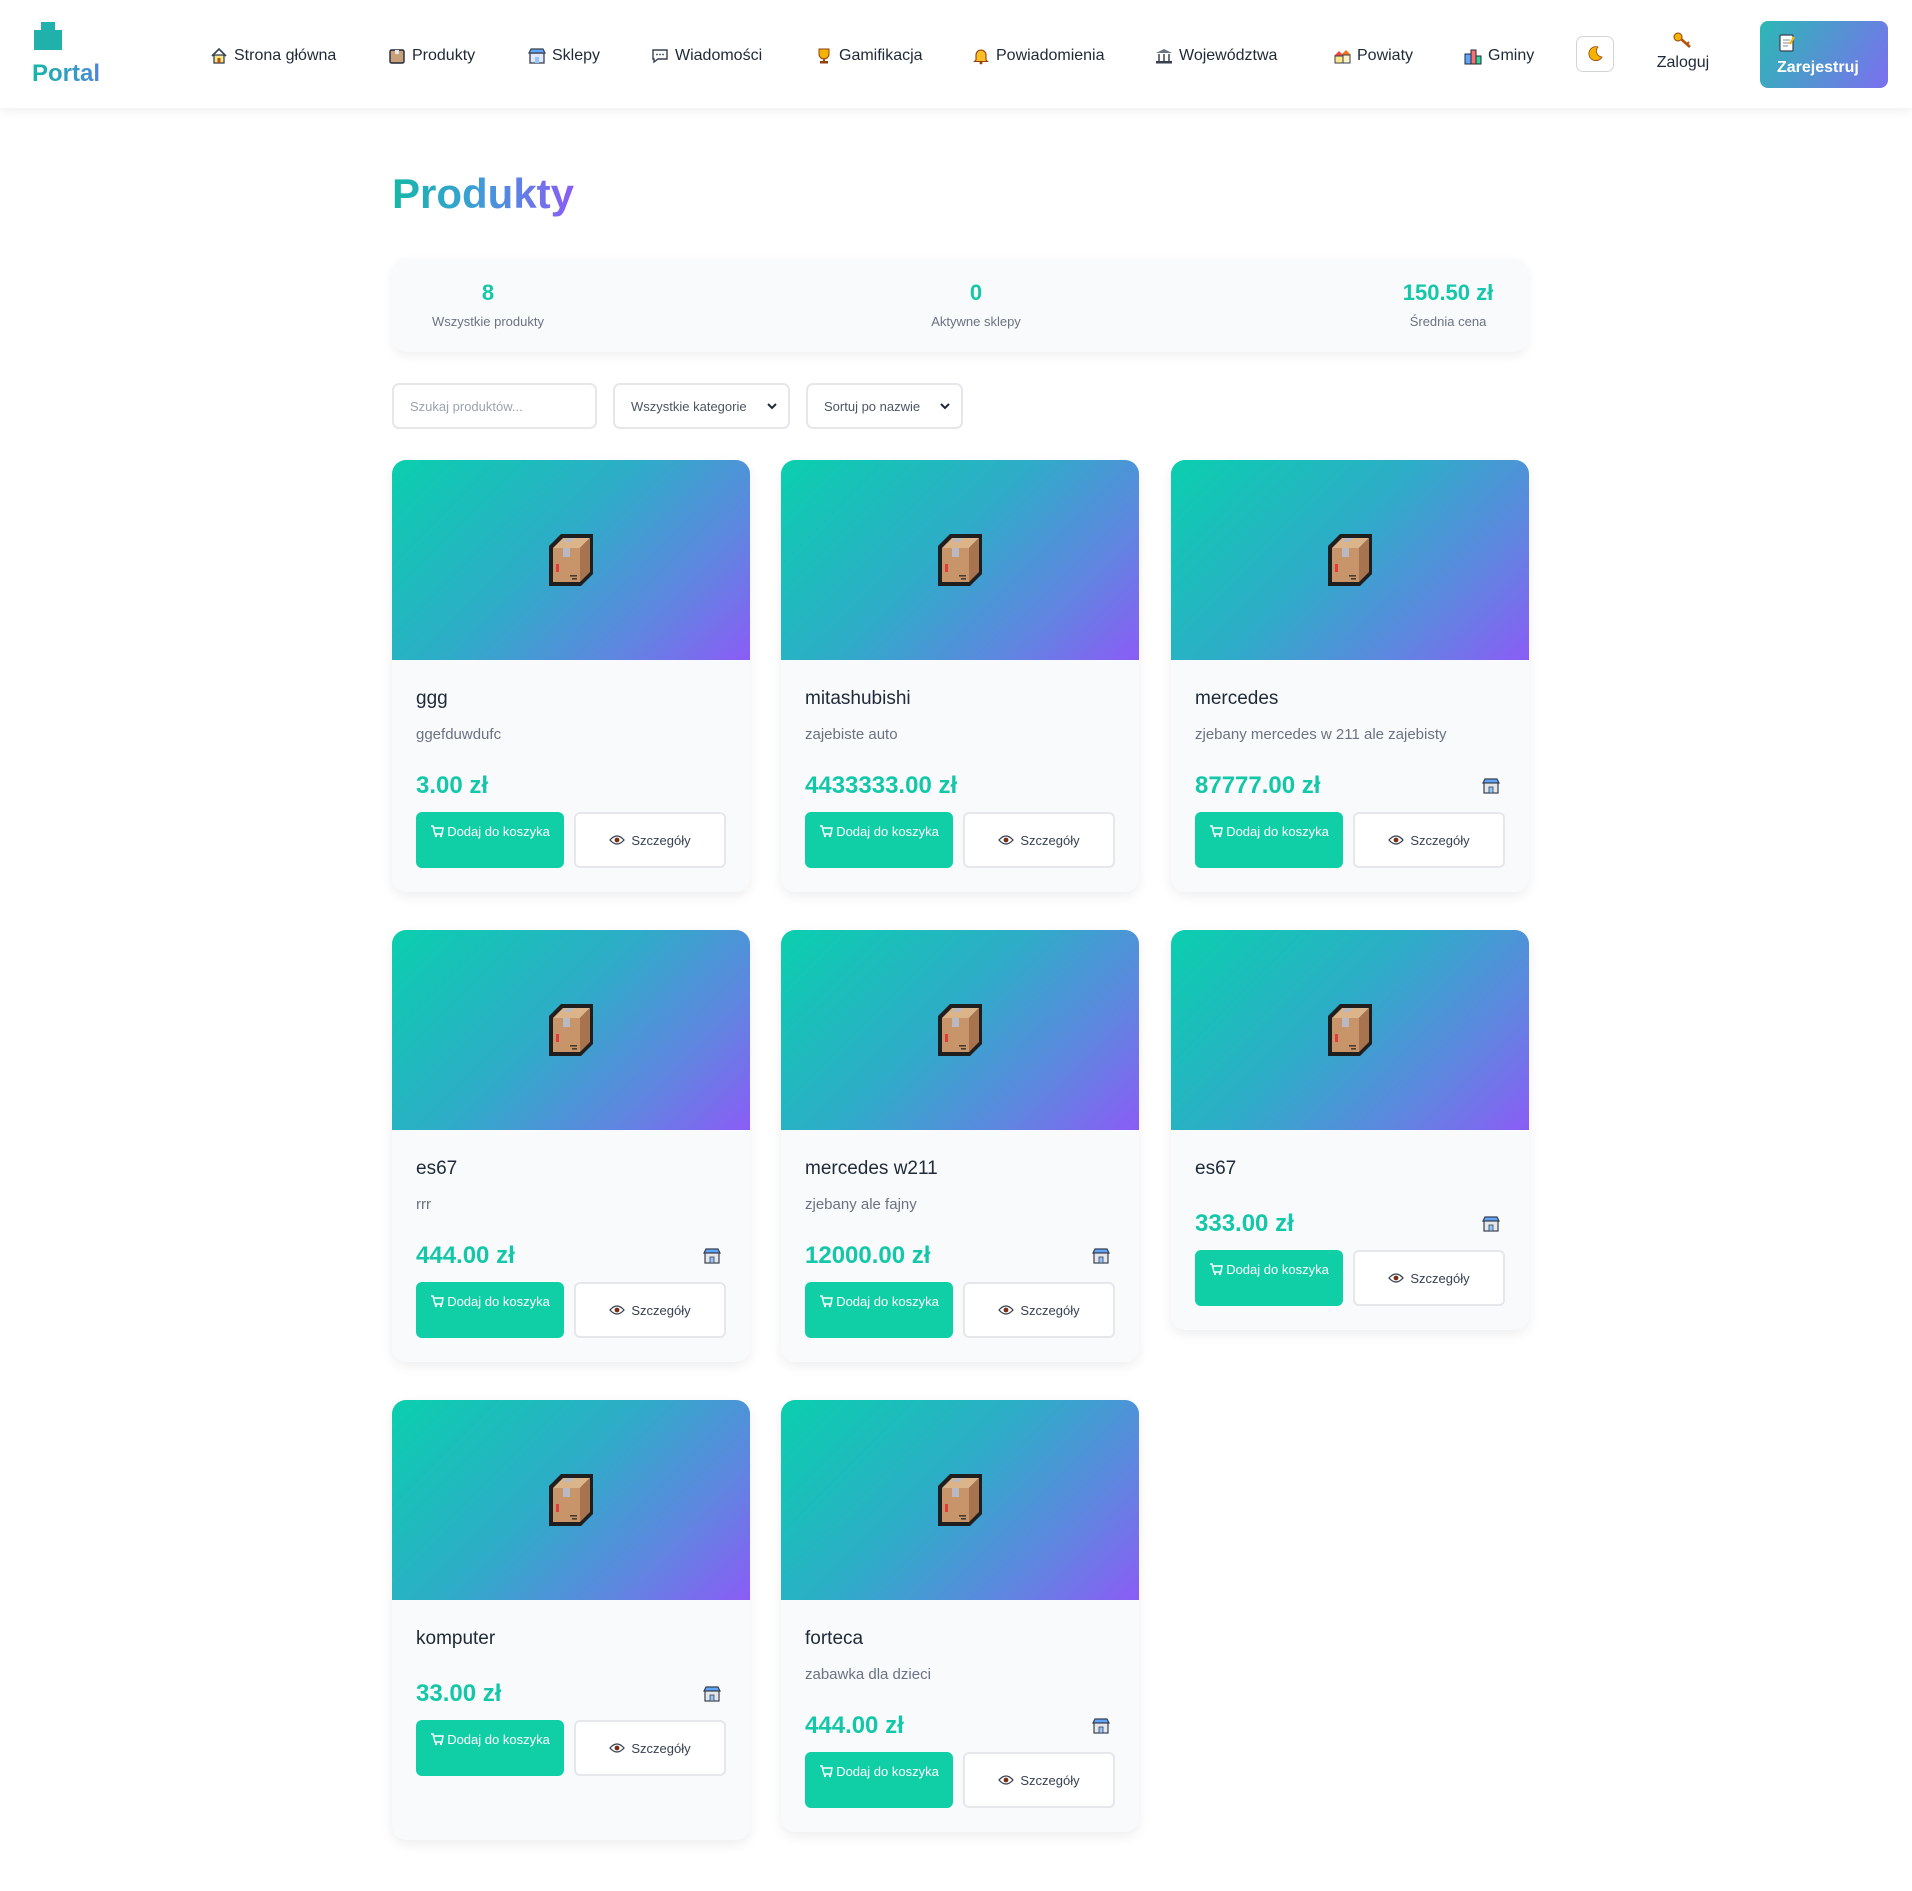 The height and width of the screenshot is (1891, 1912). I want to click on nav-label: Powiadomienia, so click(1050, 55).